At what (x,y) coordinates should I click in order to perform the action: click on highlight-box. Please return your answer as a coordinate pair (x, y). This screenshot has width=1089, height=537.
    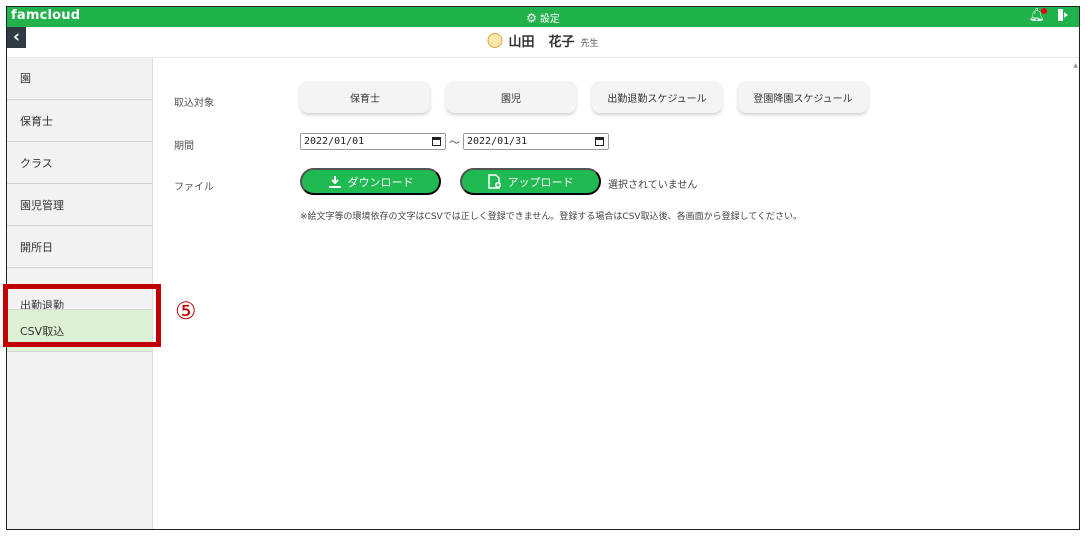
    Looking at the image, I should click on (82, 315).